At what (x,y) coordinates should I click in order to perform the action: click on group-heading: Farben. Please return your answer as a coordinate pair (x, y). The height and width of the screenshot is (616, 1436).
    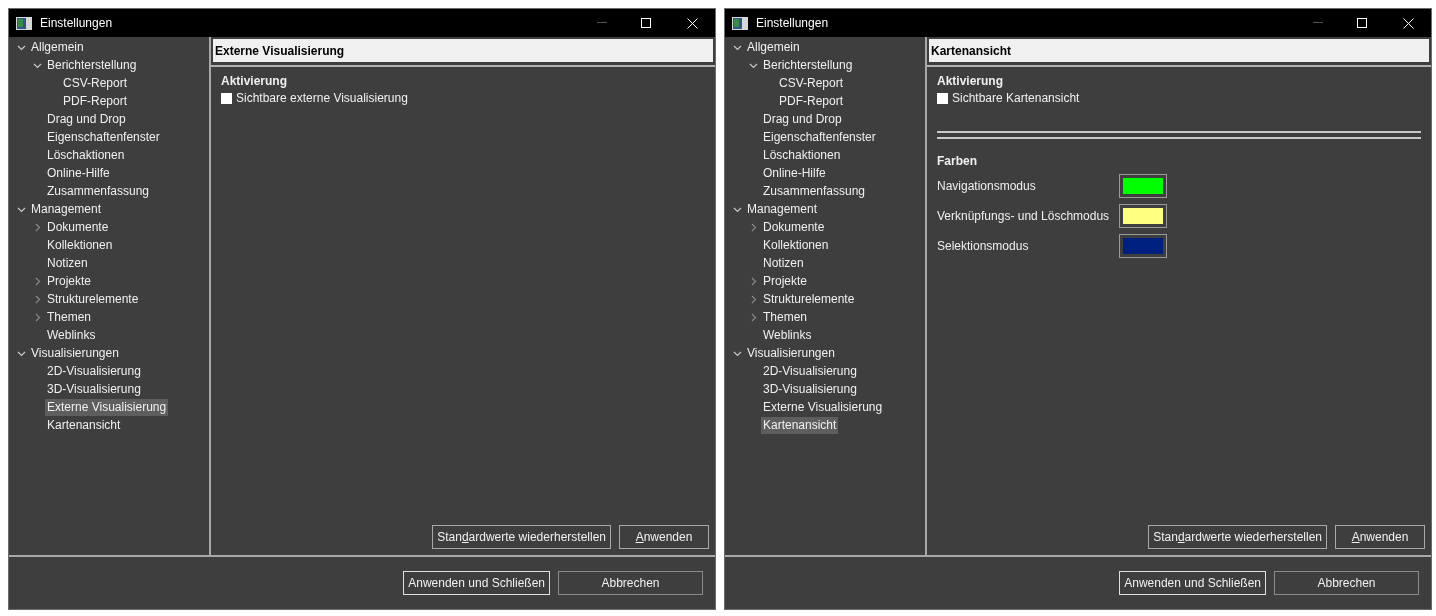
    Looking at the image, I should click on (957, 161).